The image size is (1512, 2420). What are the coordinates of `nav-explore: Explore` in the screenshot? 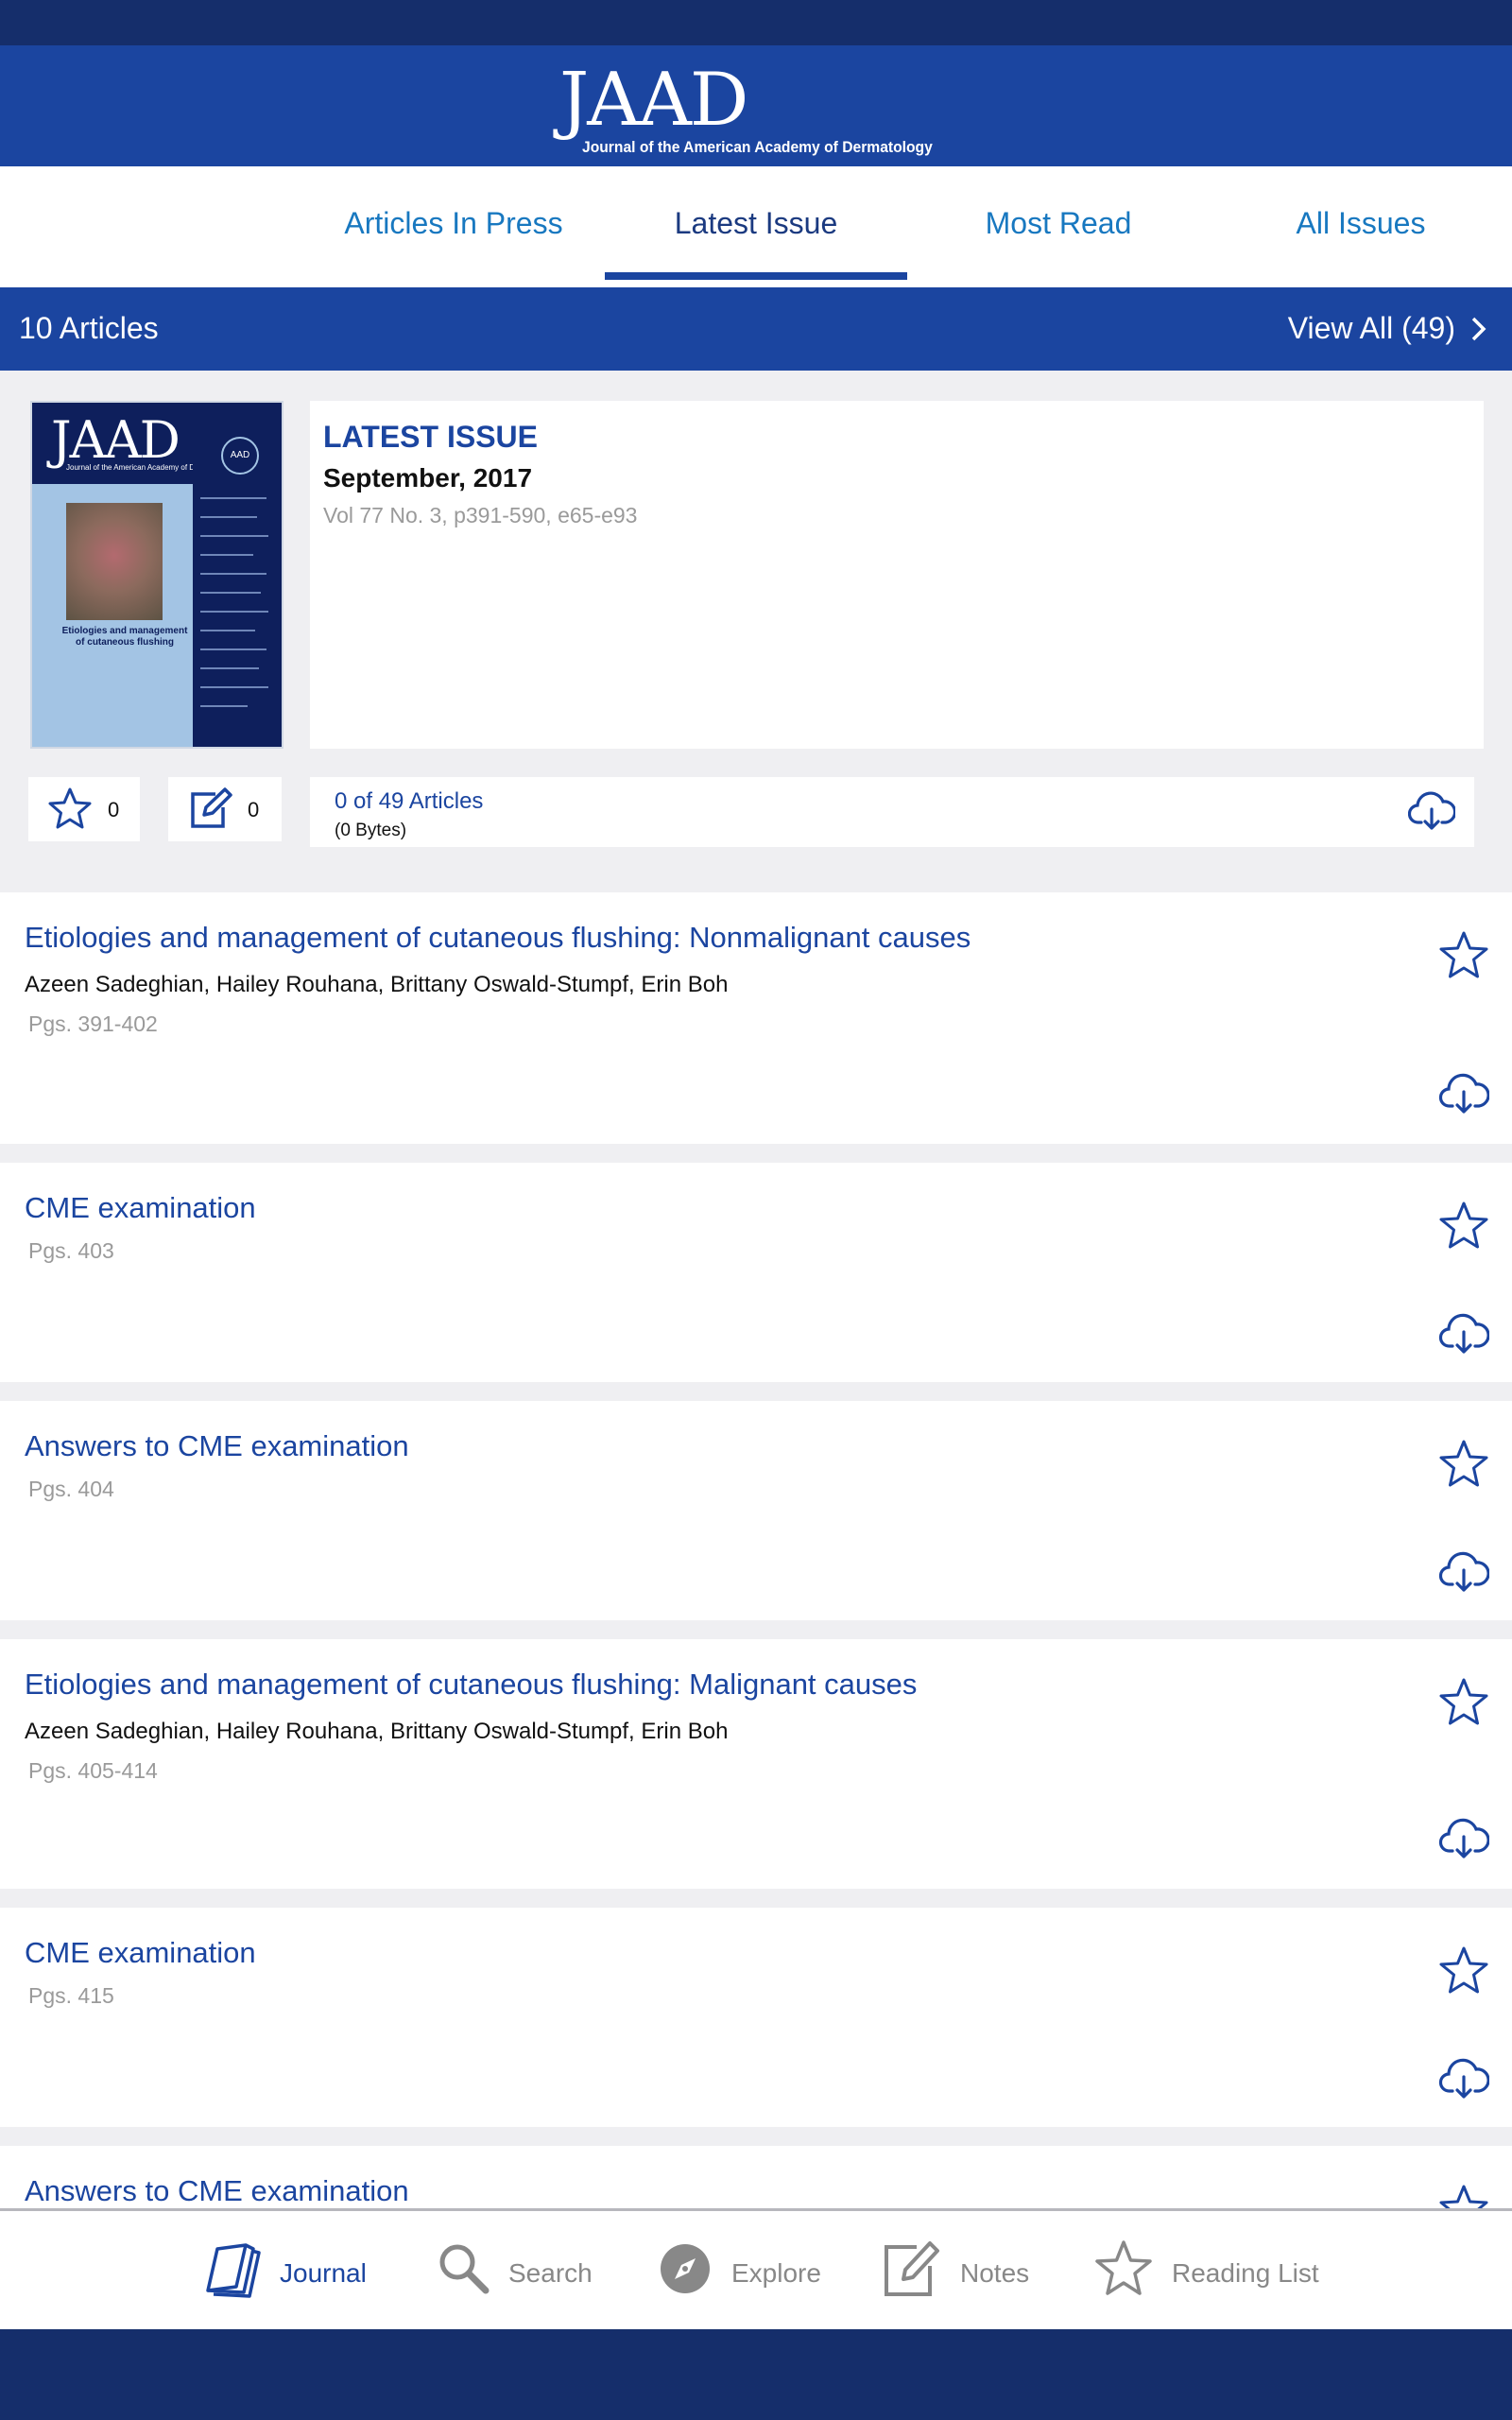 It's located at (741, 2268).